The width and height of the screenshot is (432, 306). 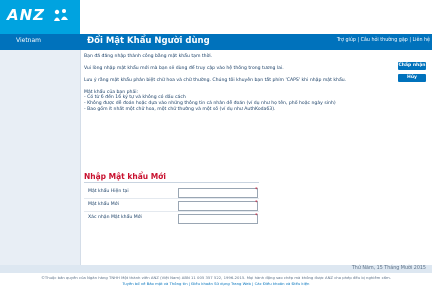 What do you see at coordinates (412, 66) in the screenshot?
I see `continue-button: Chấp nhận` at bounding box center [412, 66].